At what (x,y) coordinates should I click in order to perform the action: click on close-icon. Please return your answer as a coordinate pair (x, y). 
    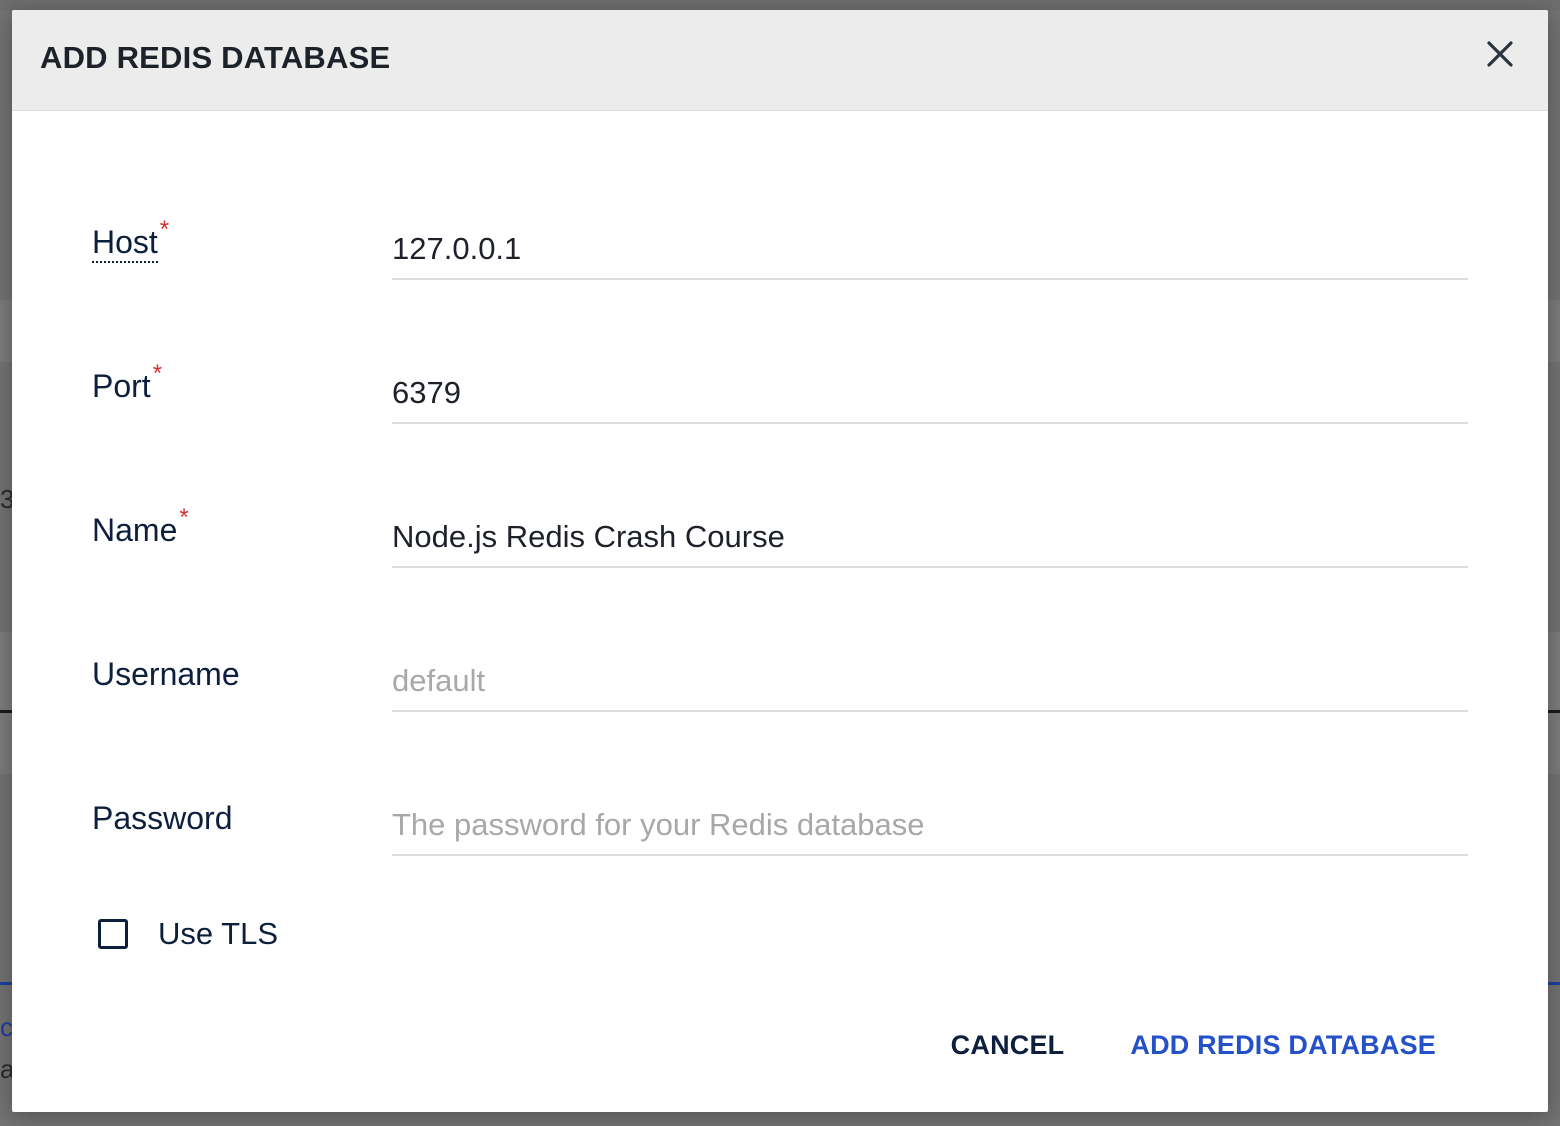
    Looking at the image, I should click on (1500, 54).